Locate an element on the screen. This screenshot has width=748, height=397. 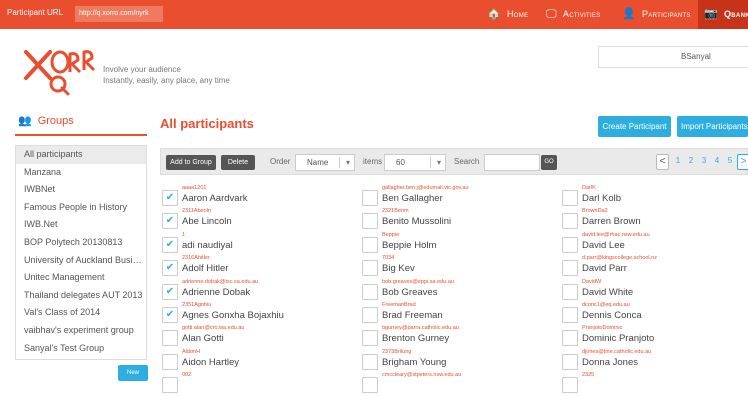
participant-card: ✔ 1 adi naudiyal is located at coordinates (259, 244).